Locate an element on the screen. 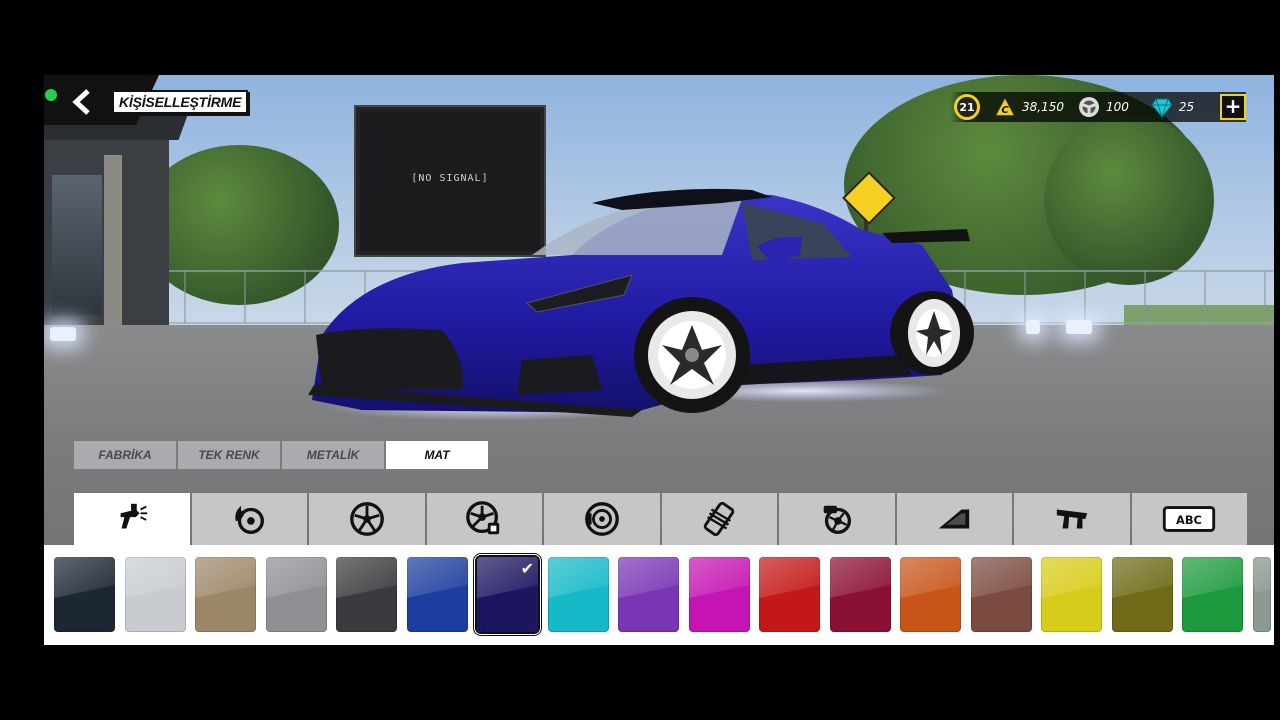 Image resolution: width=1280 pixels, height=720 pixels. car-spoiler is located at coordinates (926, 236).